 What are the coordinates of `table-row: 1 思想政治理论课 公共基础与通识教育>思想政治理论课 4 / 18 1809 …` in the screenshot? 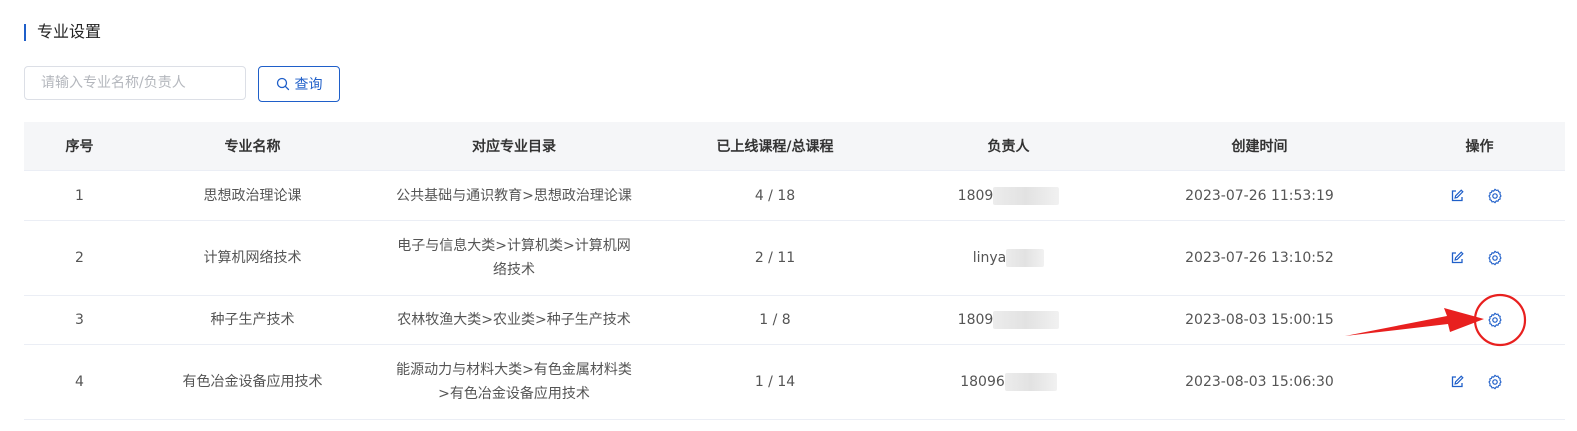 It's located at (794, 196).